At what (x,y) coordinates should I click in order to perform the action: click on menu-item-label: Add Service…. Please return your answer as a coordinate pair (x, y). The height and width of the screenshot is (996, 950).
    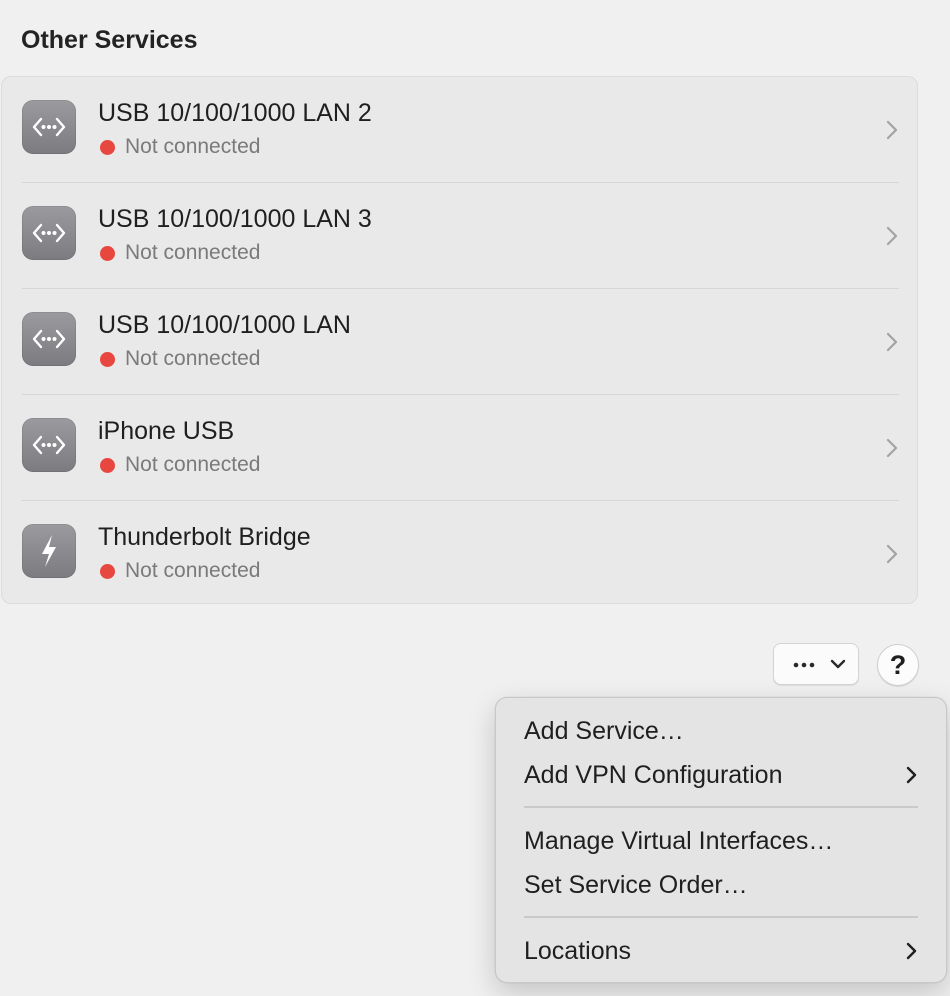
    Looking at the image, I should click on (604, 731).